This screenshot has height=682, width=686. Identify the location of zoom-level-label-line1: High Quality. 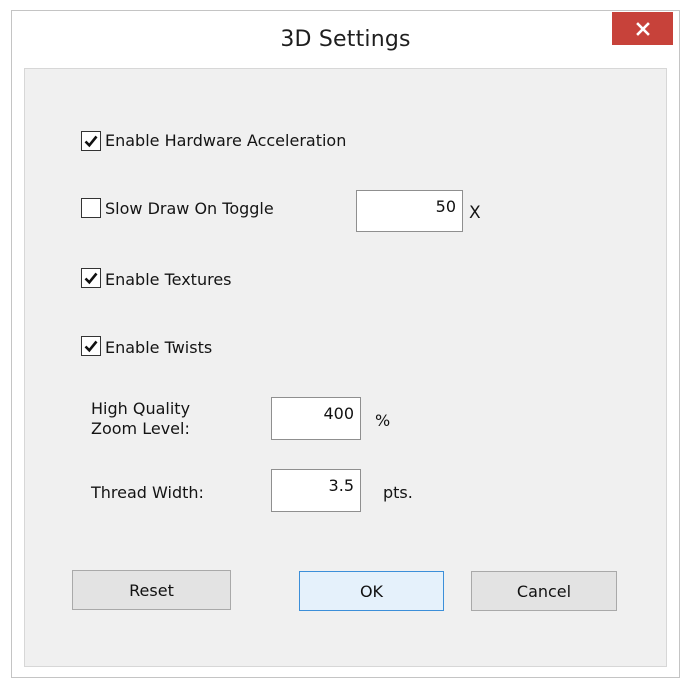
(141, 408).